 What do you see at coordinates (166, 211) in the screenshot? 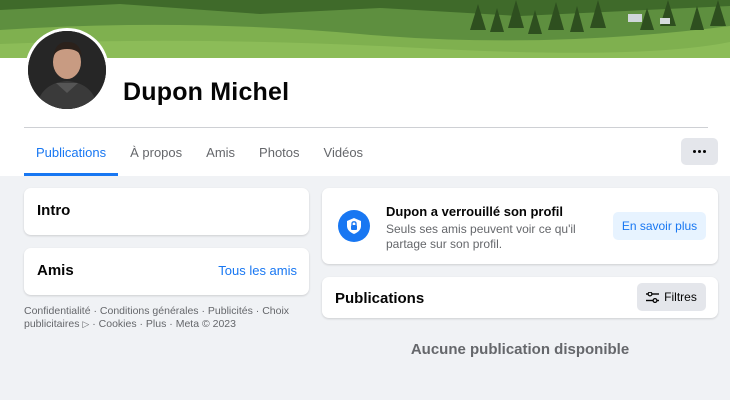
I see `intro-card: Intro` at bounding box center [166, 211].